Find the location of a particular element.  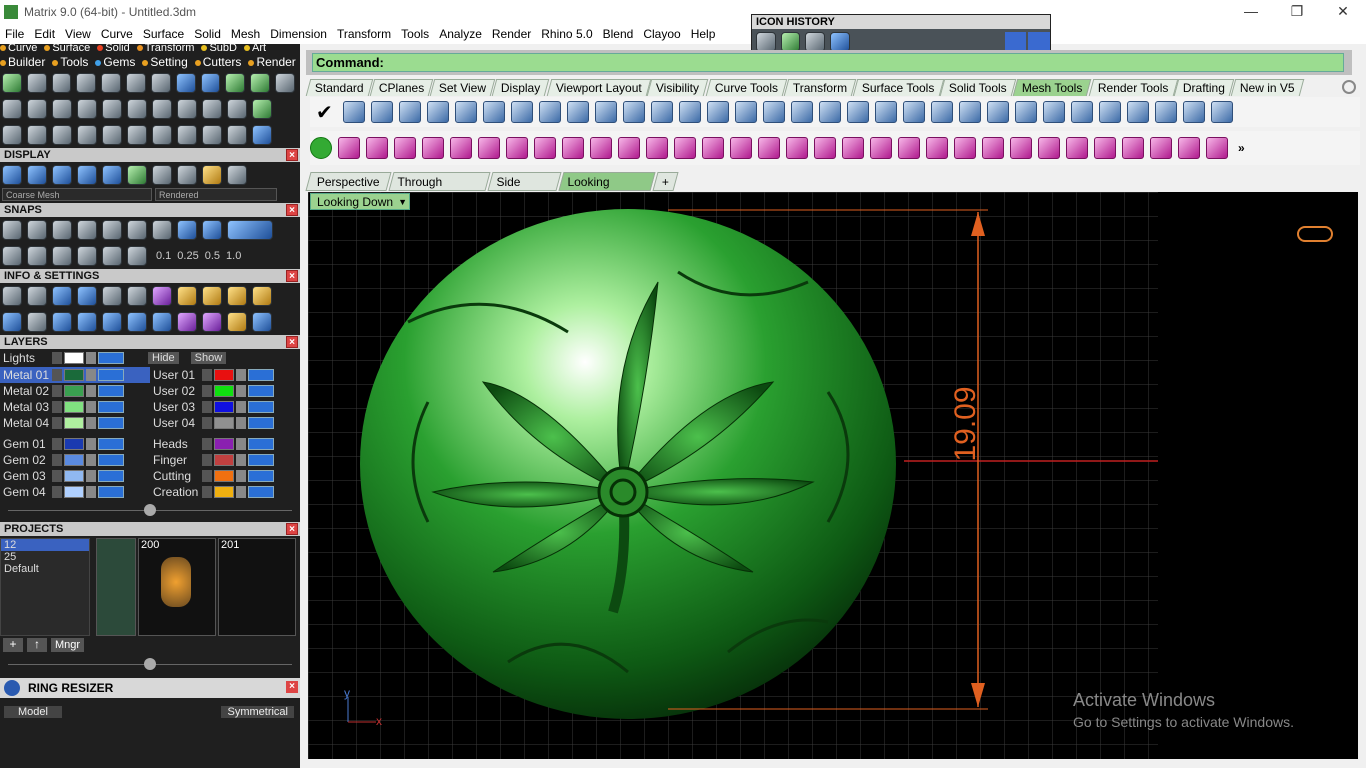

tab-perspective: Perspective is located at coordinates (348, 181).